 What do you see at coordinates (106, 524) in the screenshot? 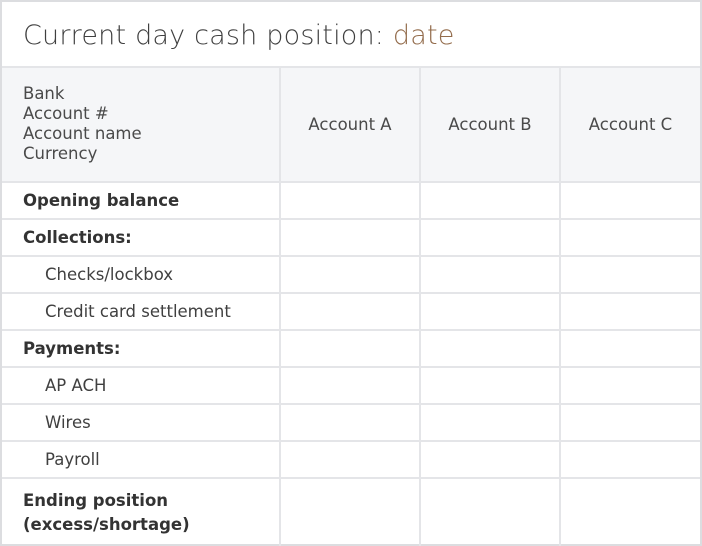
I see `ending-position-line-2: (excess/shortage)` at bounding box center [106, 524].